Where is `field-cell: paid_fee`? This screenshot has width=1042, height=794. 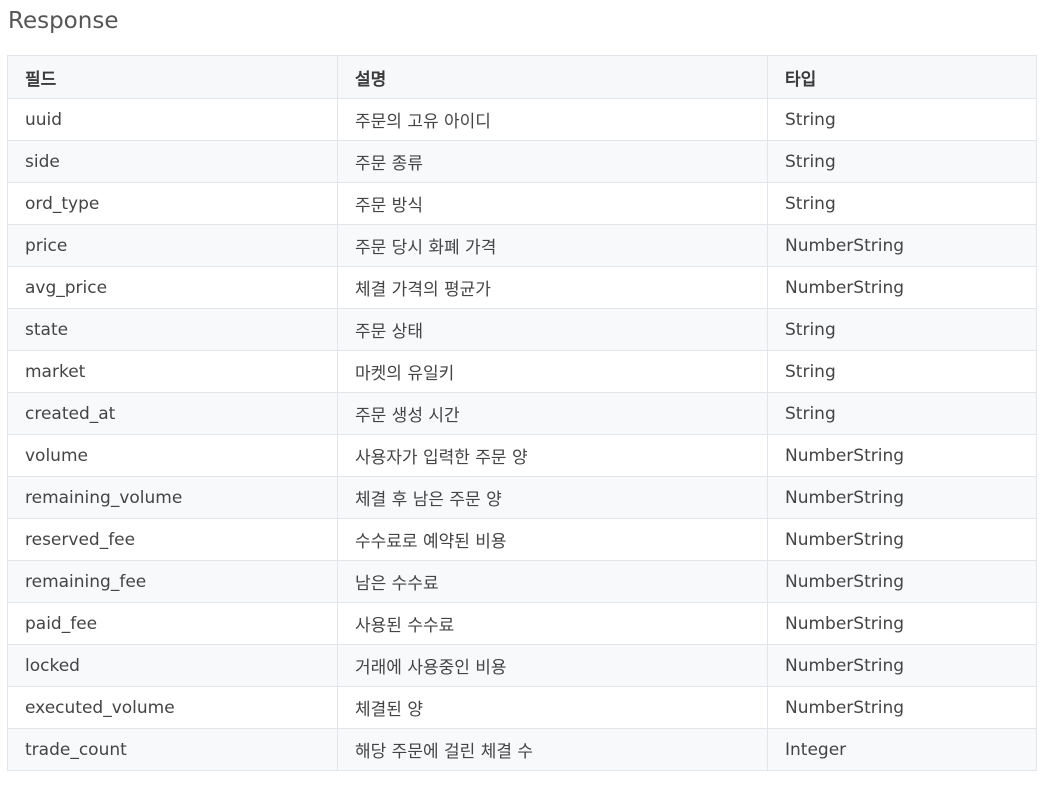
field-cell: paid_fee is located at coordinates (172, 623).